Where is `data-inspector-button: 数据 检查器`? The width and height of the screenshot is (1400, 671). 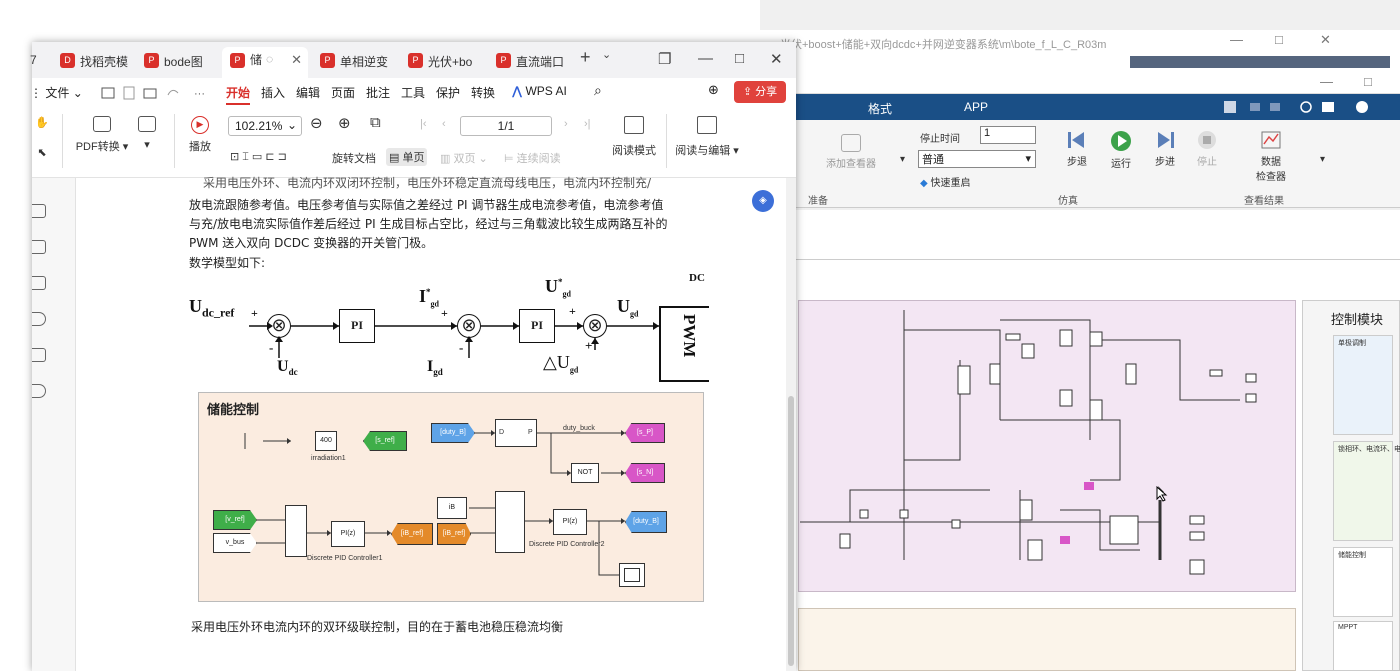 data-inspector-button: 数据 检查器 is located at coordinates (1271, 156).